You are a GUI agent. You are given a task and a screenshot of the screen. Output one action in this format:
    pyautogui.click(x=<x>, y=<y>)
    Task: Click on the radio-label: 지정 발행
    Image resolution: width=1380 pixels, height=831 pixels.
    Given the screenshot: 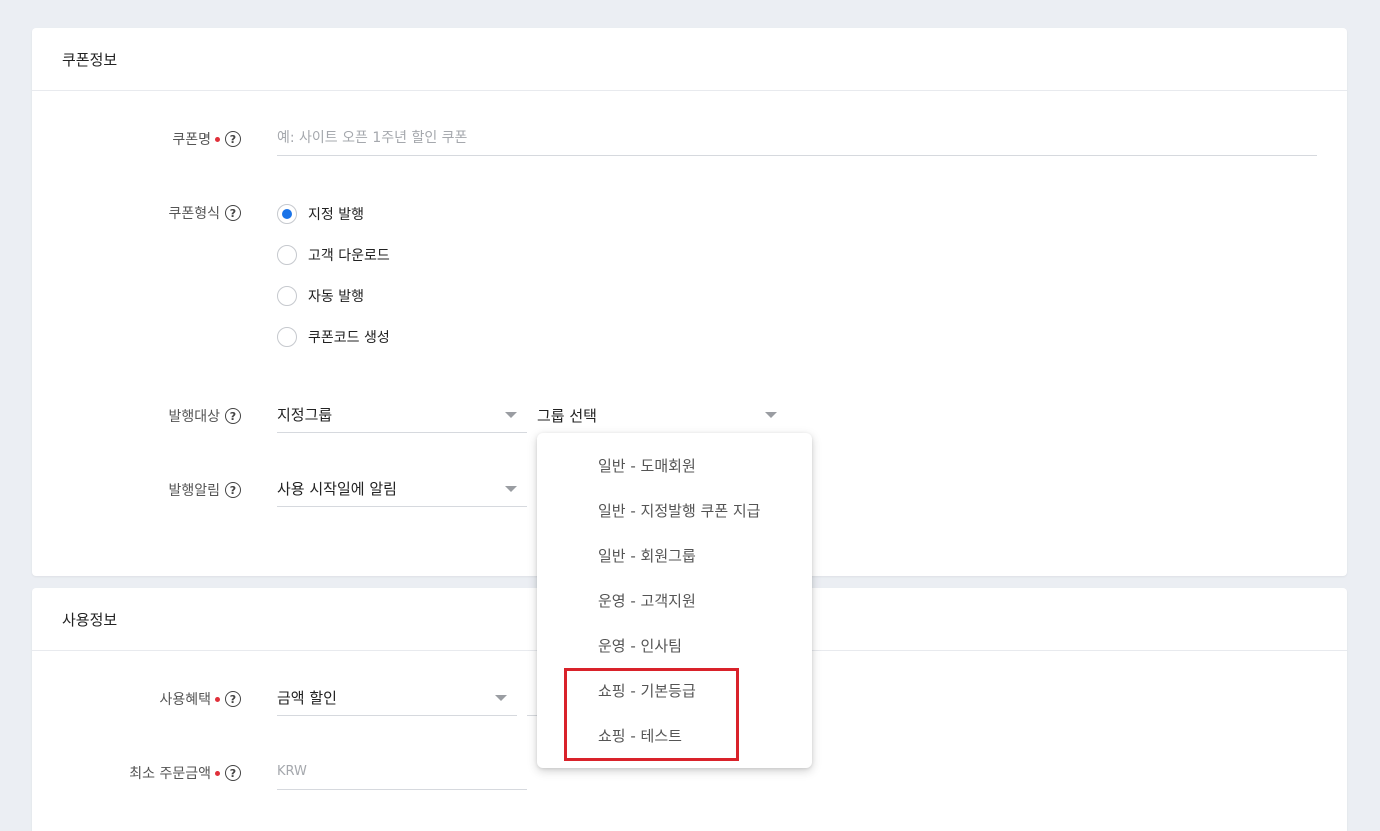 What is the action you would take?
    pyautogui.click(x=336, y=214)
    